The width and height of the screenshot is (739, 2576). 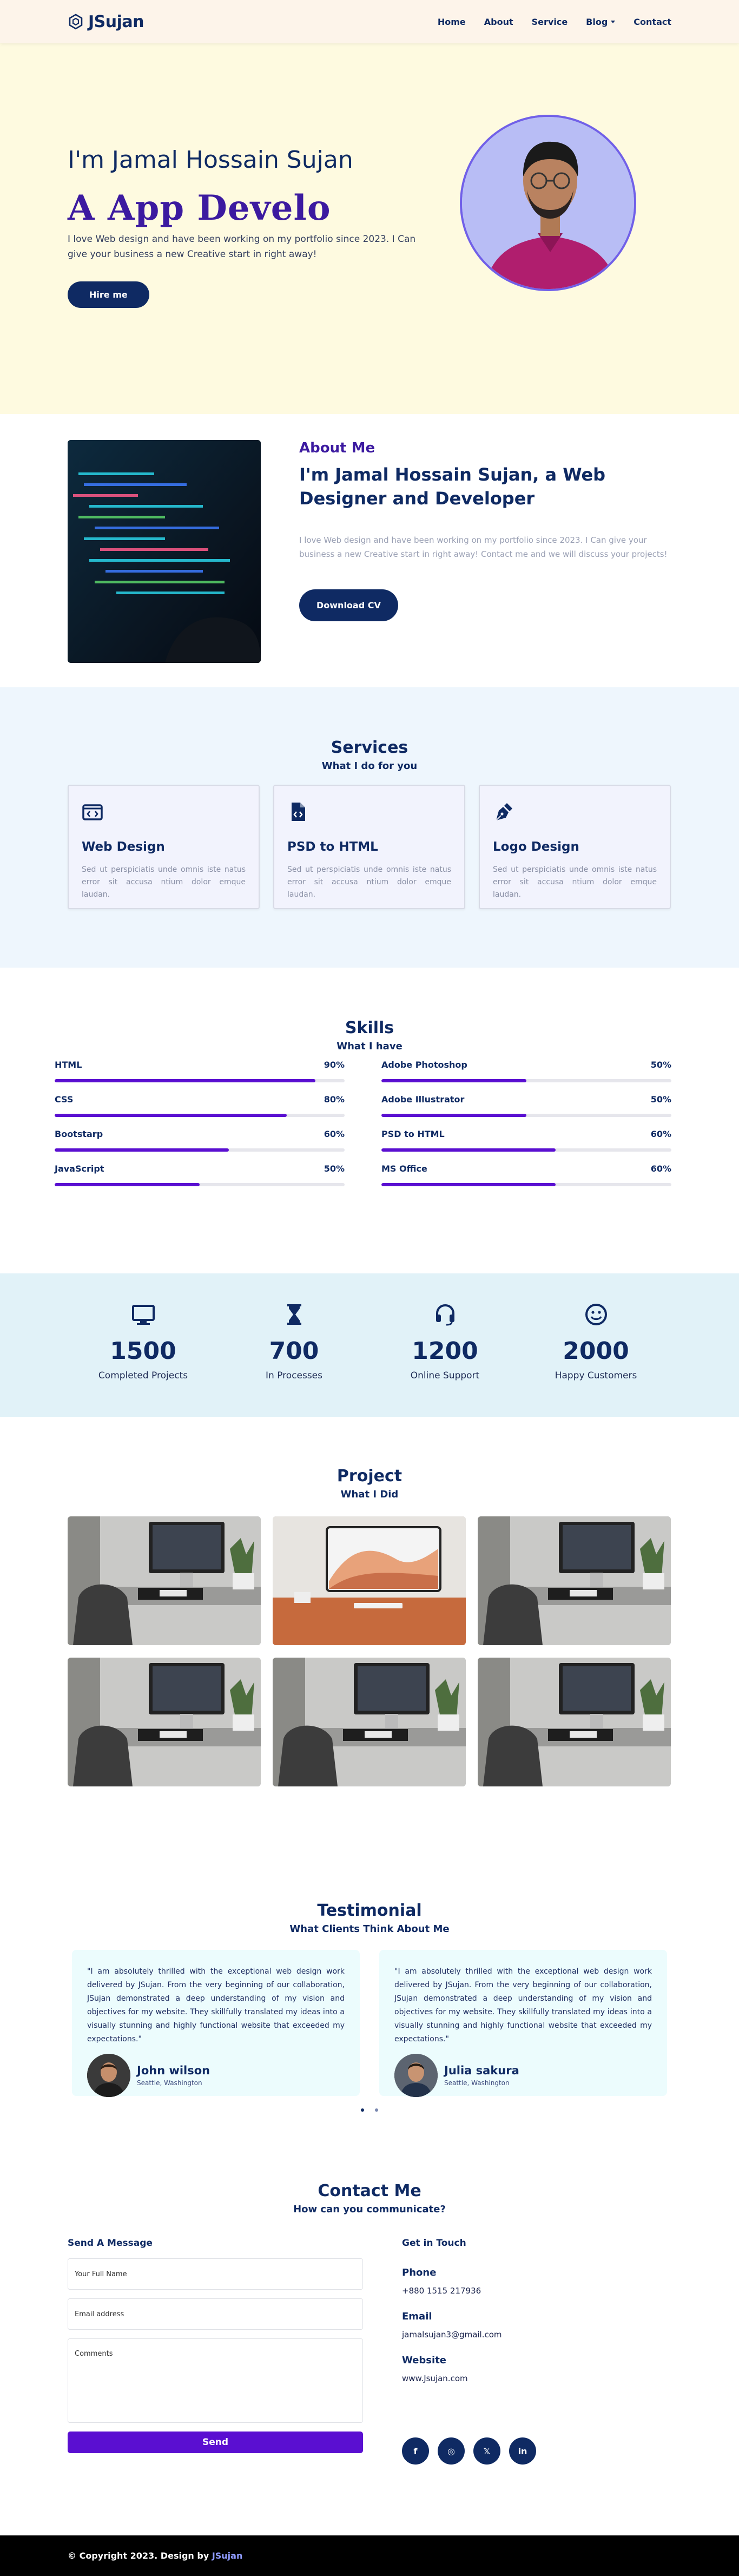 I want to click on copyright: © Copyright 2023. Design by JSujan, so click(x=155, y=2556).